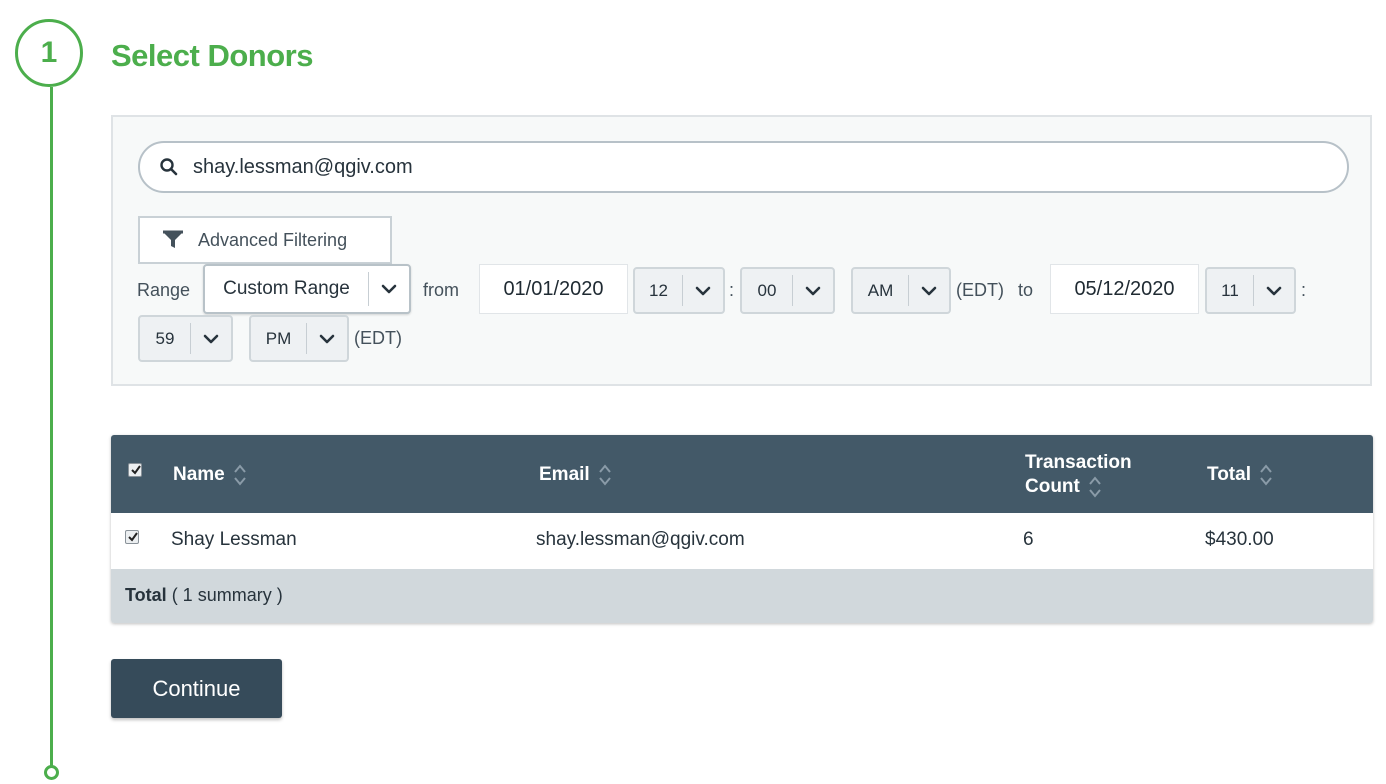 The height and width of the screenshot is (784, 1386). Describe the element at coordinates (980, 290) in the screenshot. I see `from-timezone: (EDT)` at that location.